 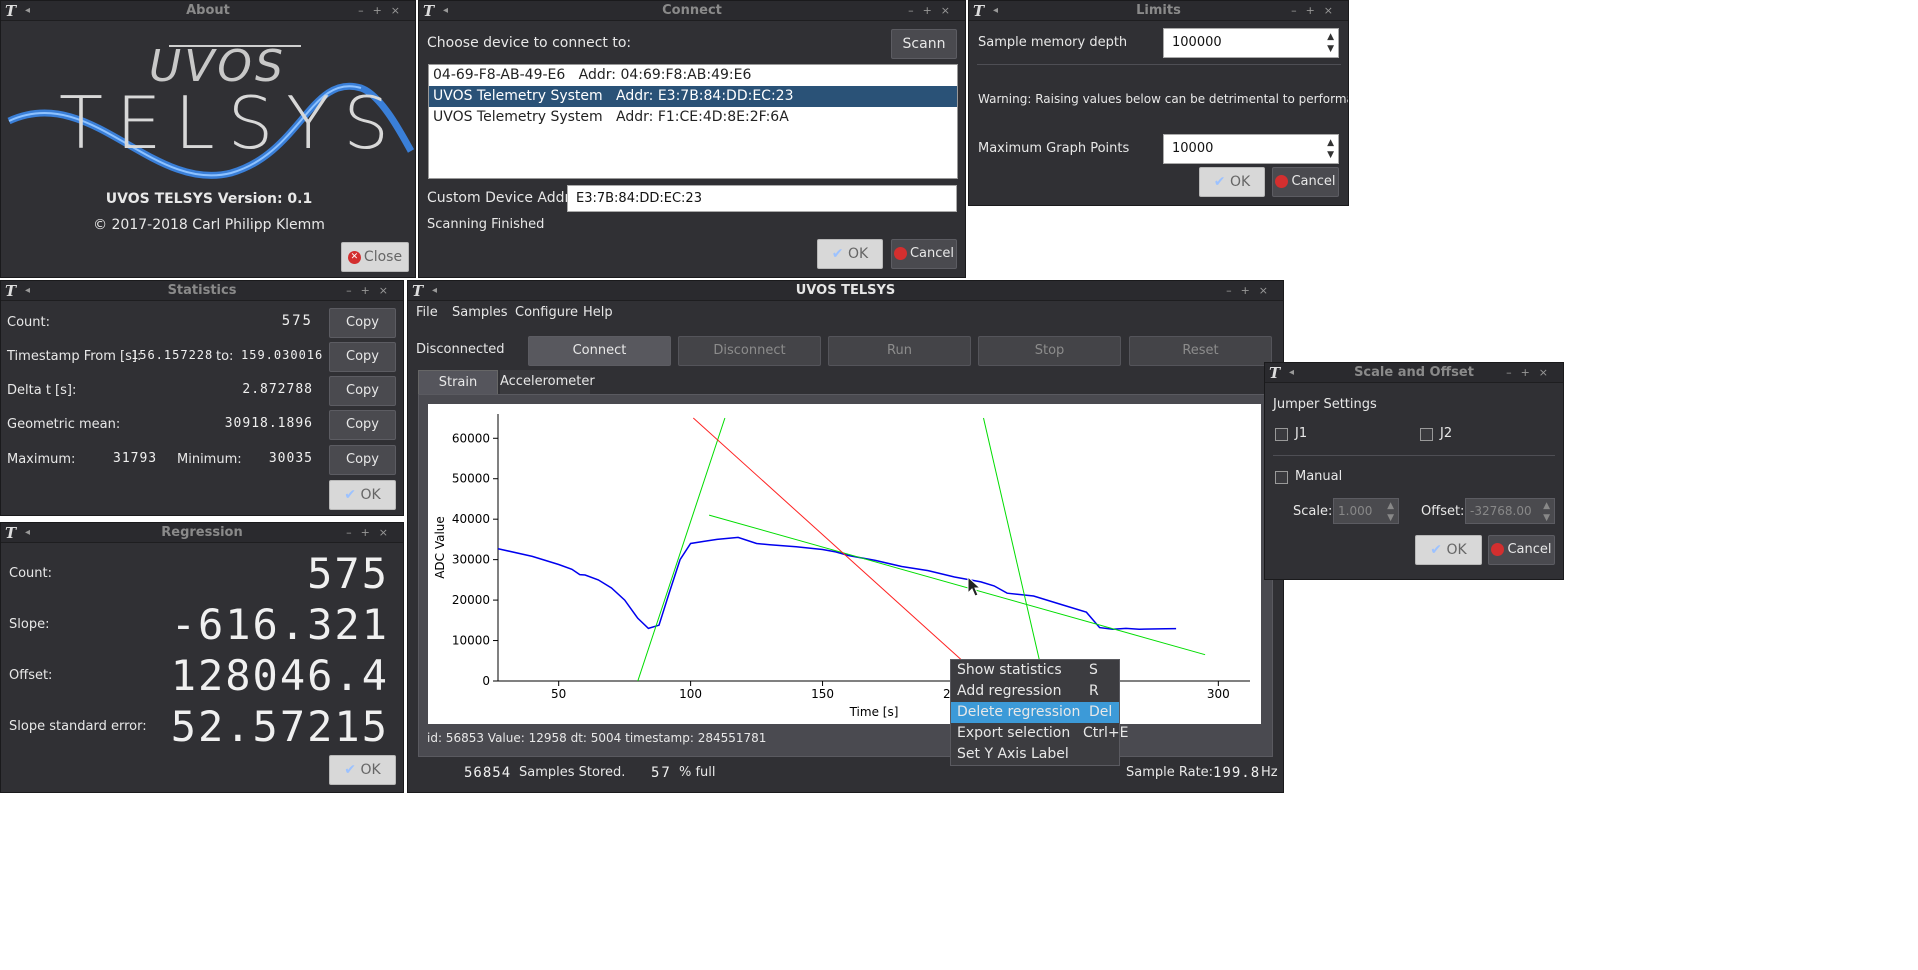 What do you see at coordinates (1414, 373) in the screenshot?
I see `scale-offset-titlebar: T ◂ Scale and Offset –+×` at bounding box center [1414, 373].